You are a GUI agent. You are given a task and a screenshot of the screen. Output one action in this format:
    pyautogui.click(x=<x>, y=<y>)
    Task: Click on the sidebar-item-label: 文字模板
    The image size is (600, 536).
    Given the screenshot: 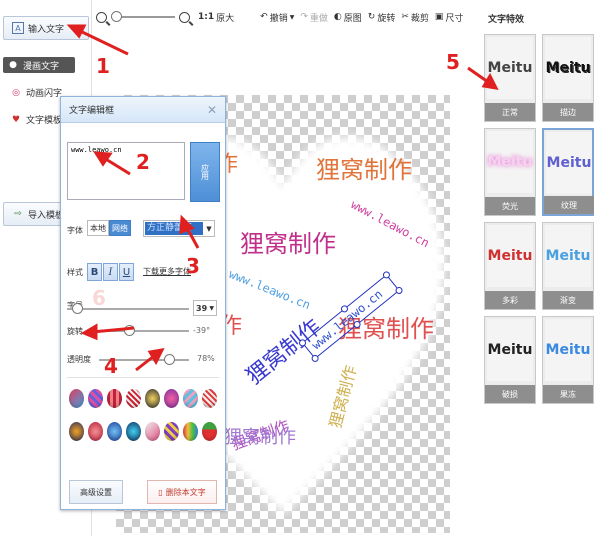 What is the action you would take?
    pyautogui.click(x=44, y=121)
    